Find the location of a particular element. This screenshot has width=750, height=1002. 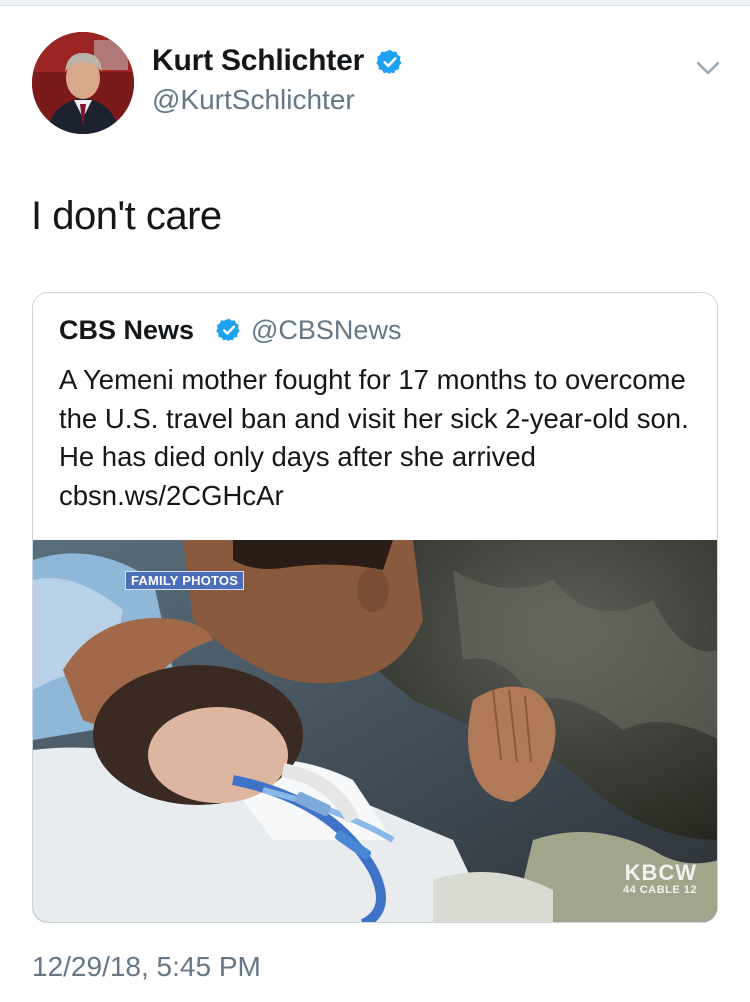

author-avatar is located at coordinates (83, 83).